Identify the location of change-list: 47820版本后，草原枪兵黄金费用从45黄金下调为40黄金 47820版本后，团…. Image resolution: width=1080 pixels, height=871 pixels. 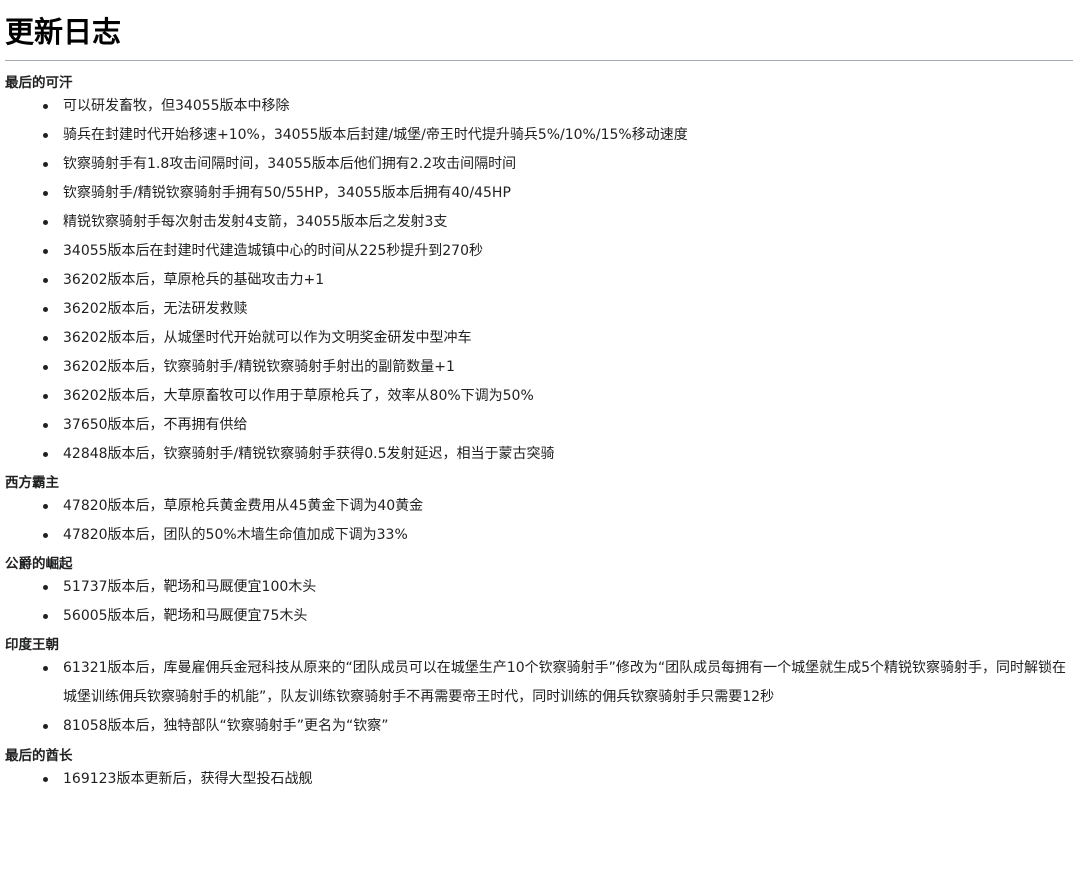
(539, 521).